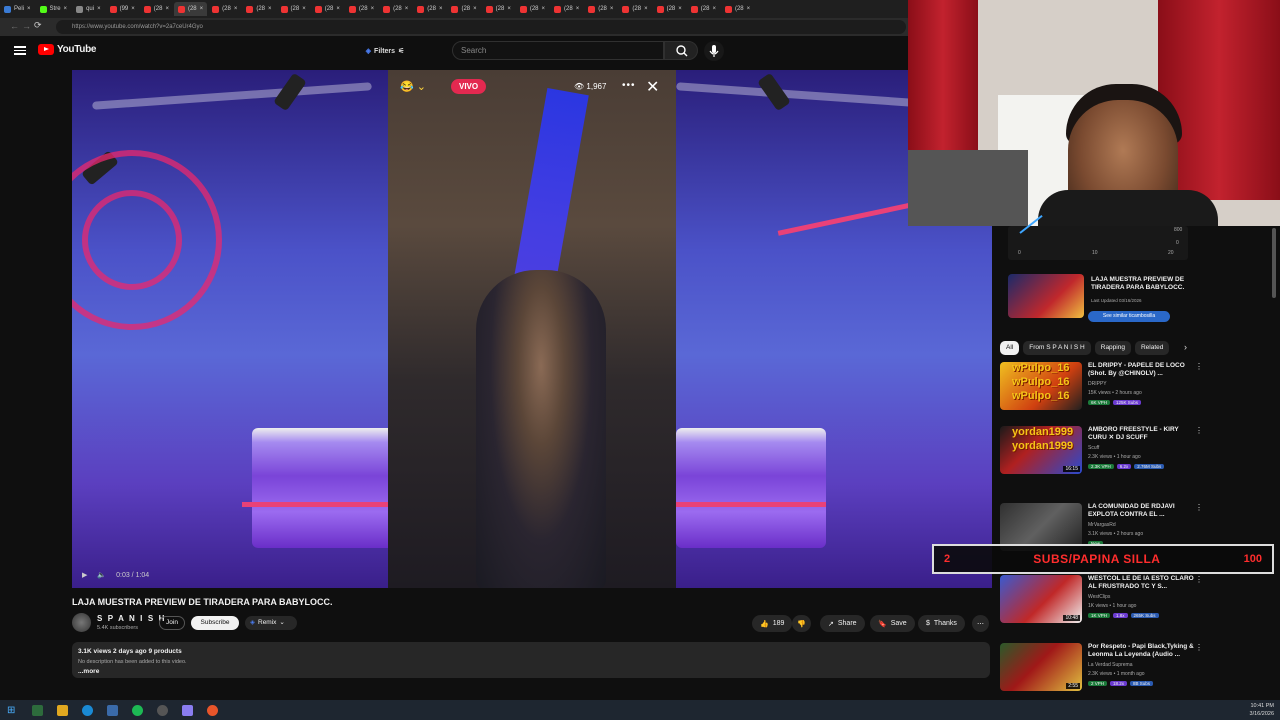 Image resolution: width=1280 pixels, height=720 pixels. I want to click on search-button, so click(681, 50).